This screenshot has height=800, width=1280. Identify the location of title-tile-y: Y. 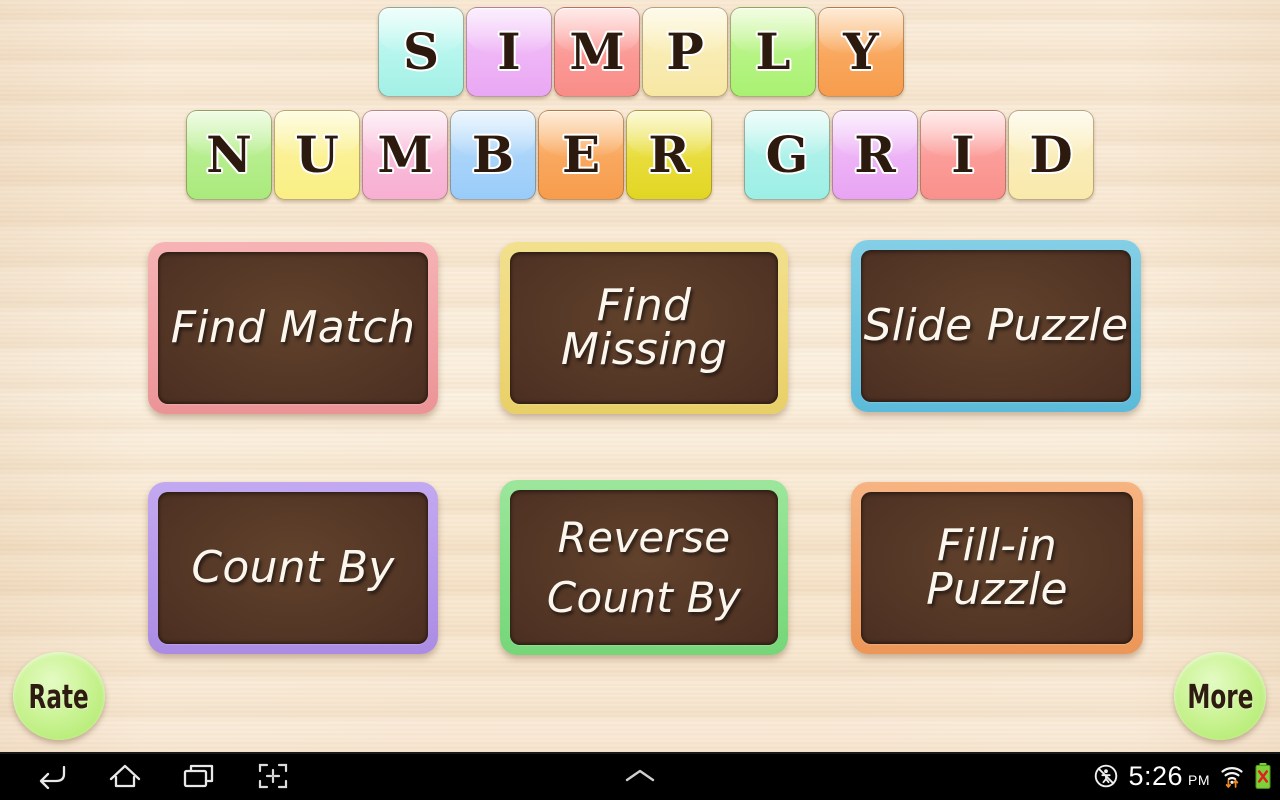
(861, 52).